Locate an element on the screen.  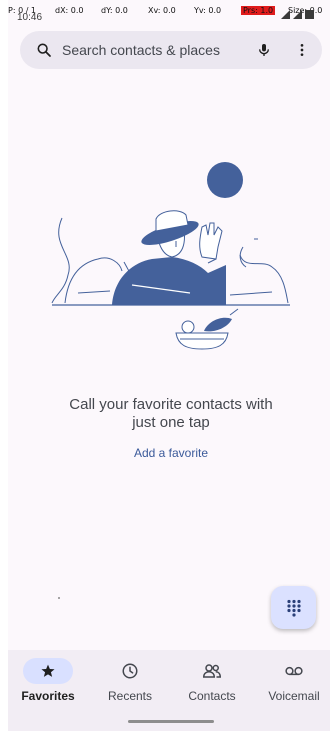
battery-icon is located at coordinates (309, 14).